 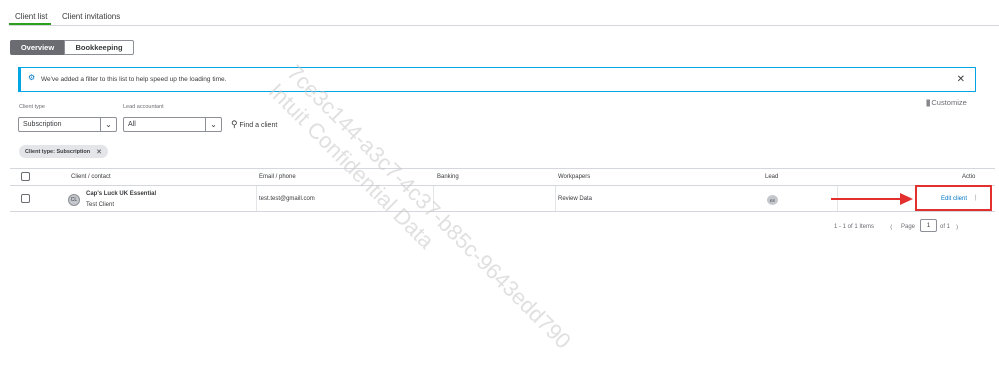 What do you see at coordinates (259, 125) in the screenshot?
I see `find-client-input: Find a client` at bounding box center [259, 125].